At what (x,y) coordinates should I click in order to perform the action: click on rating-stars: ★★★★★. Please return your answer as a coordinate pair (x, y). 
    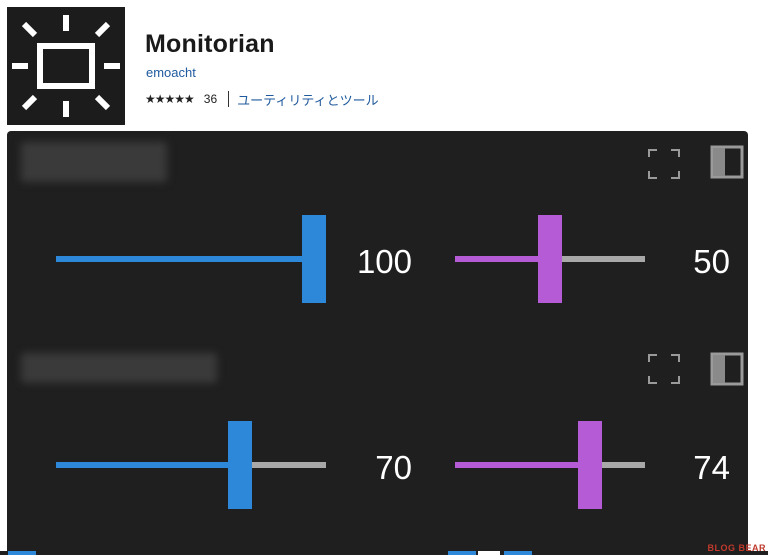
    Looking at the image, I should click on (170, 99).